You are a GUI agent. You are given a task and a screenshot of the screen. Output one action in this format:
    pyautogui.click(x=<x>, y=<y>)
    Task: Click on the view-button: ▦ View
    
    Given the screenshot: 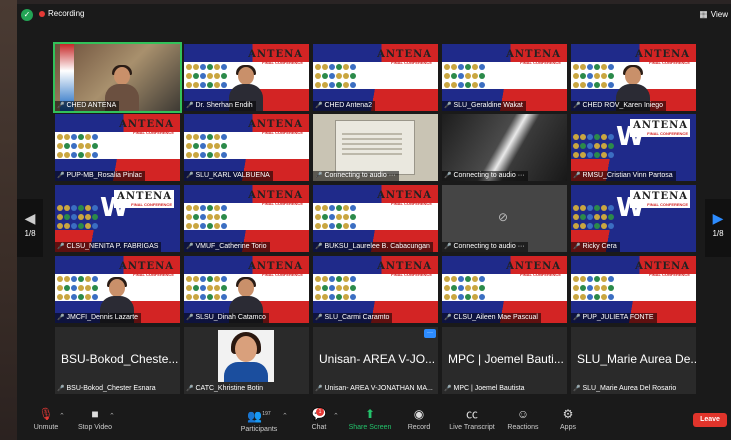 What is the action you would take?
    pyautogui.click(x=713, y=14)
    